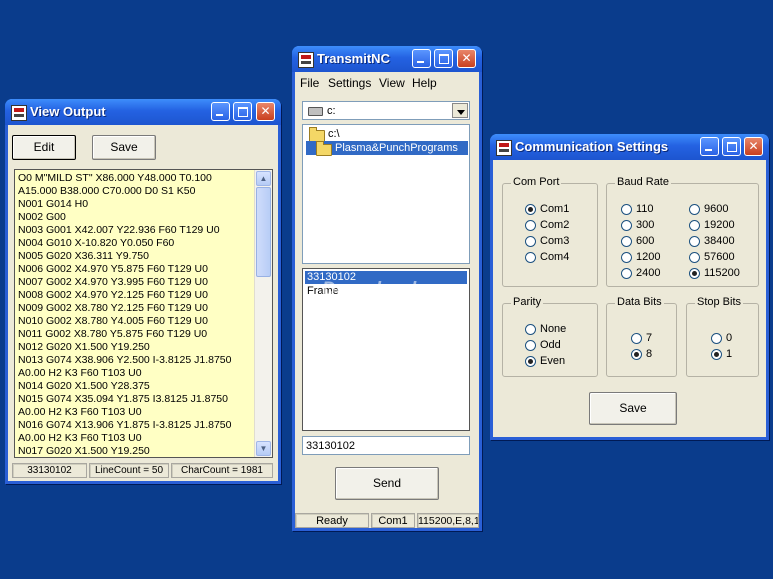 This screenshot has width=773, height=579. Describe the element at coordinates (123, 399) in the screenshot. I see `output-line: N015 G074 X35.094 Y1.875 I3.8125 J1.8750` at that location.